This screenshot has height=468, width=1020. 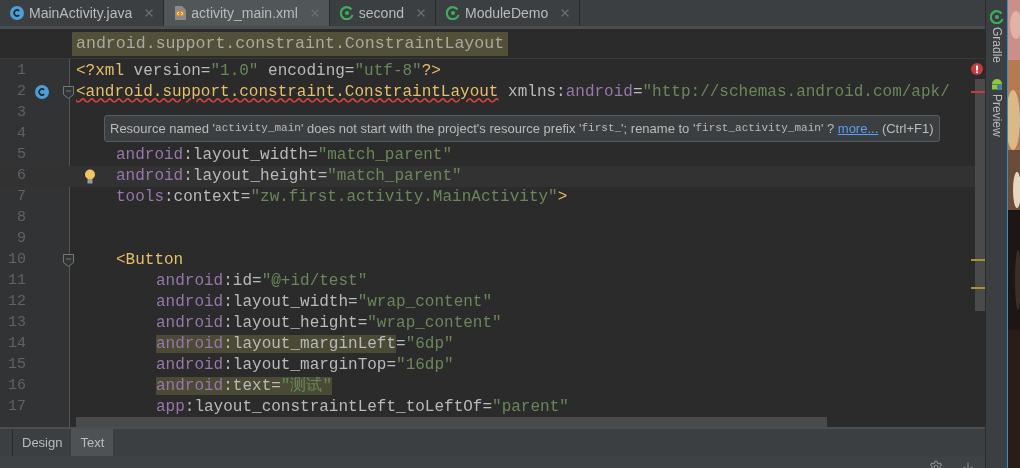 I want to click on code-line: android:id="@+id/test", so click(x=262, y=281).